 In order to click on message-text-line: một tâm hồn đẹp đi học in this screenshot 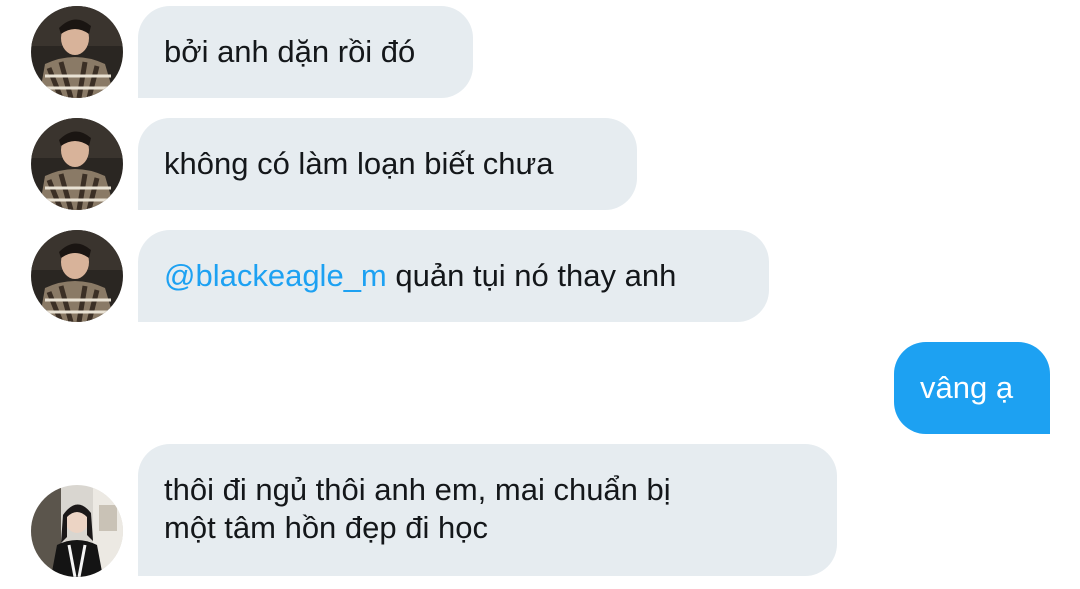, I will do `click(326, 527)`.